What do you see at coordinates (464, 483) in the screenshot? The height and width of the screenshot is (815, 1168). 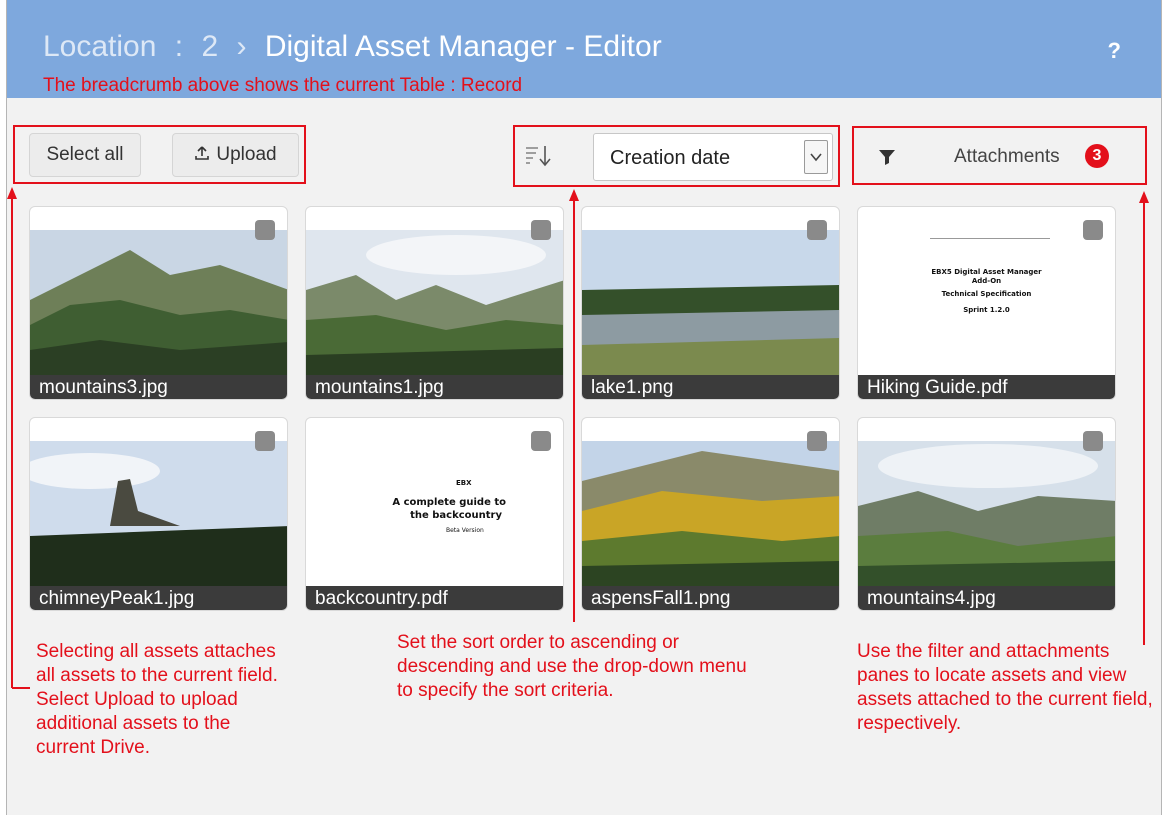 I see `pdf-line: EBX` at bounding box center [464, 483].